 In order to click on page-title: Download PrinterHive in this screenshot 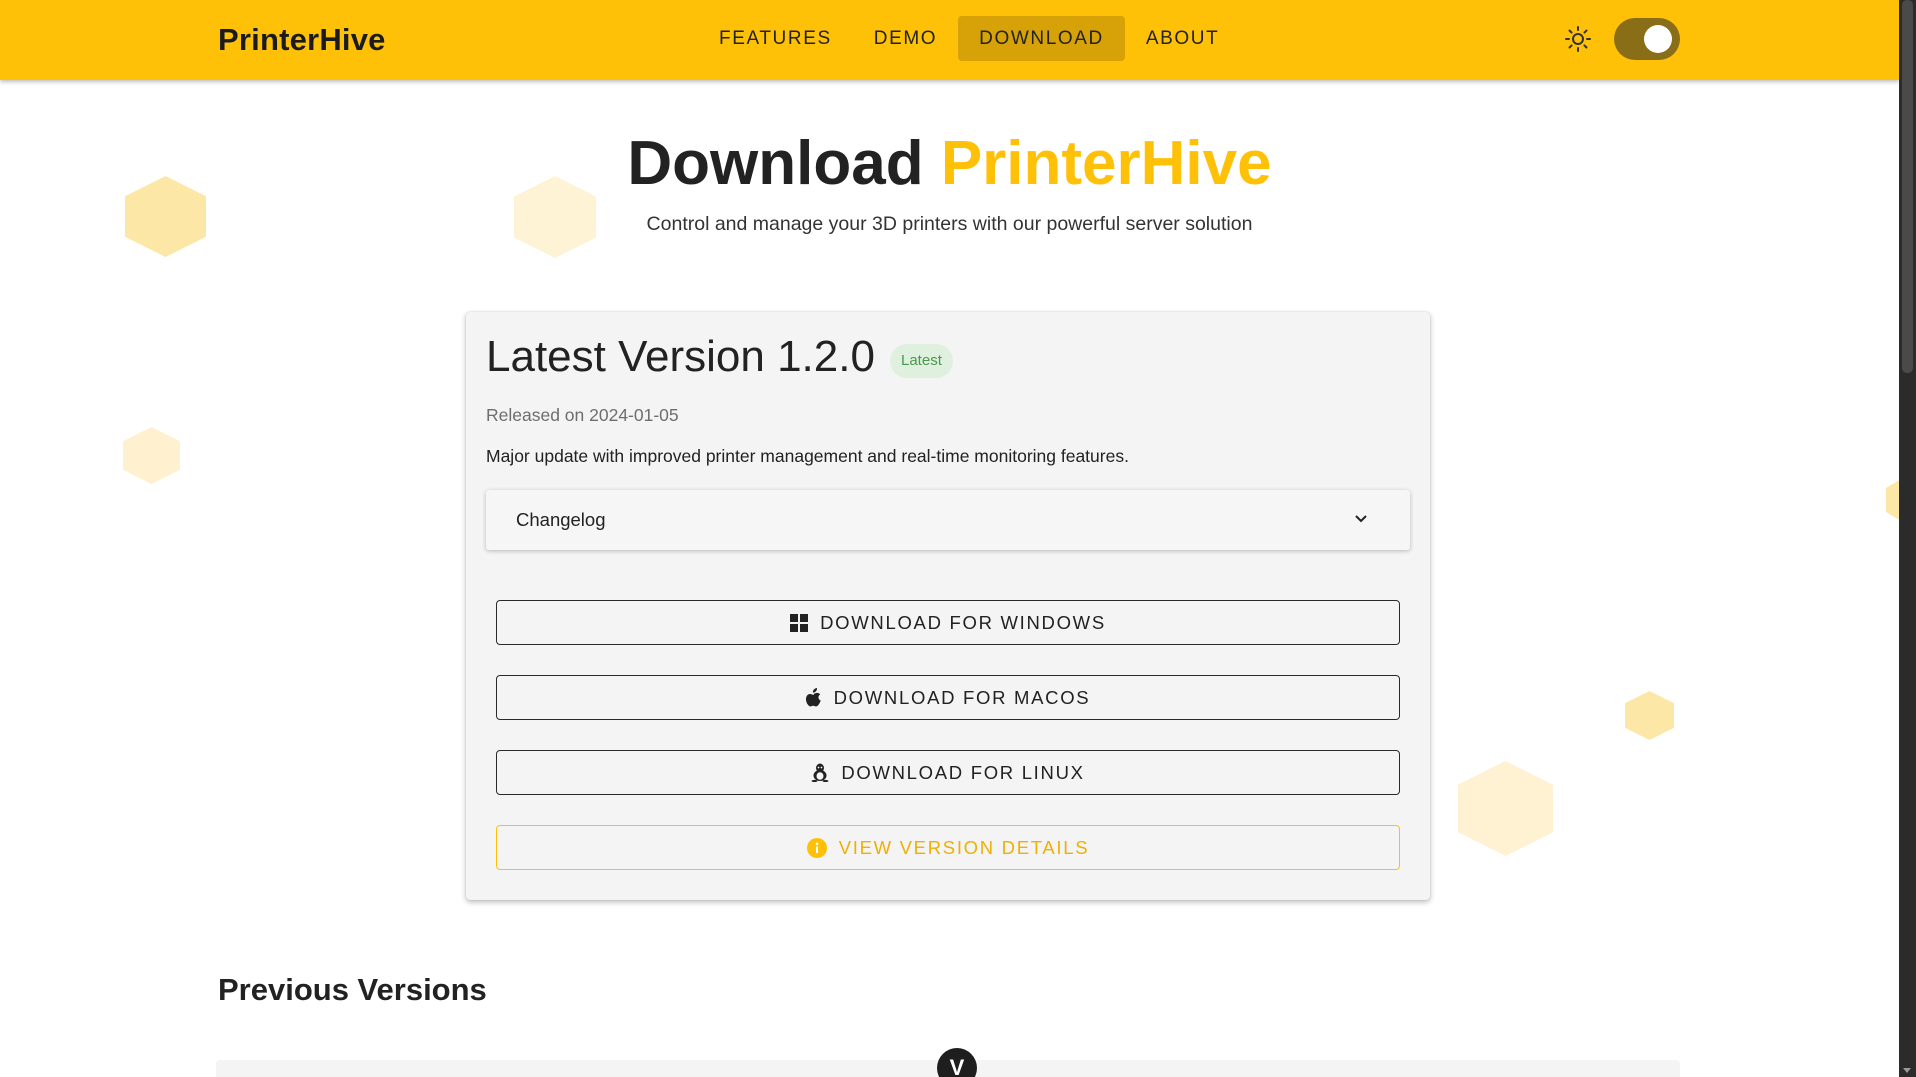, I will do `click(949, 163)`.